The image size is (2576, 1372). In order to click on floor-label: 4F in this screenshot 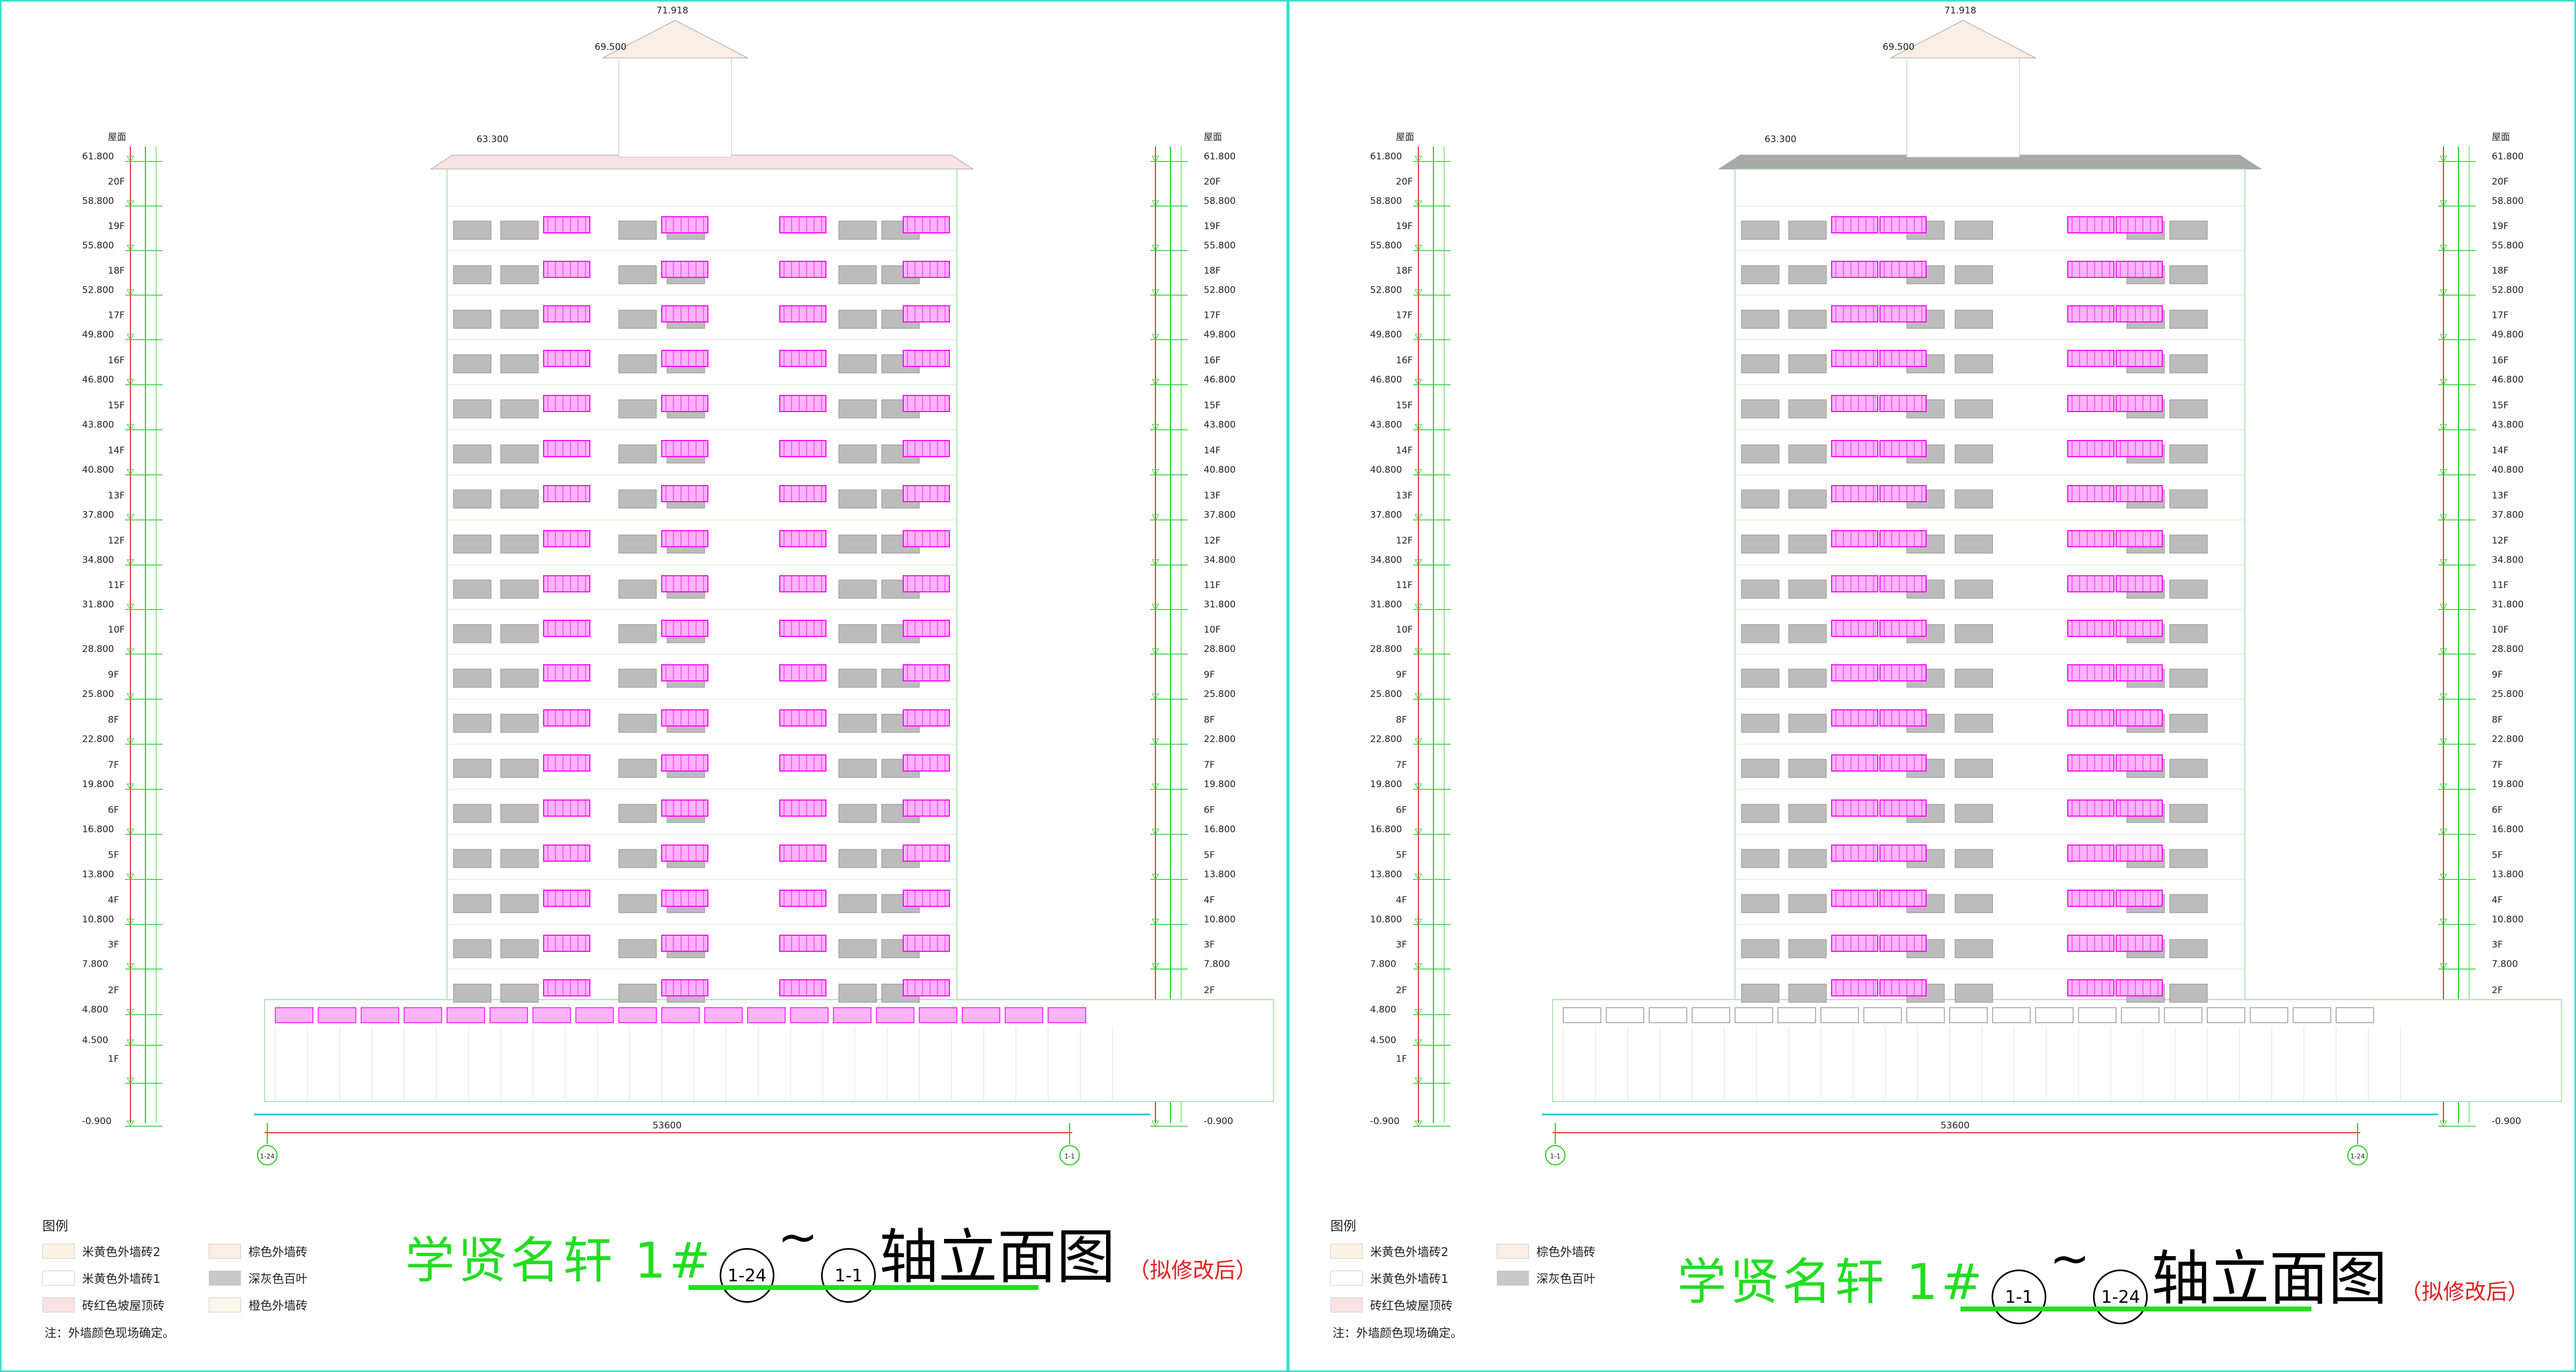, I will do `click(1401, 900)`.